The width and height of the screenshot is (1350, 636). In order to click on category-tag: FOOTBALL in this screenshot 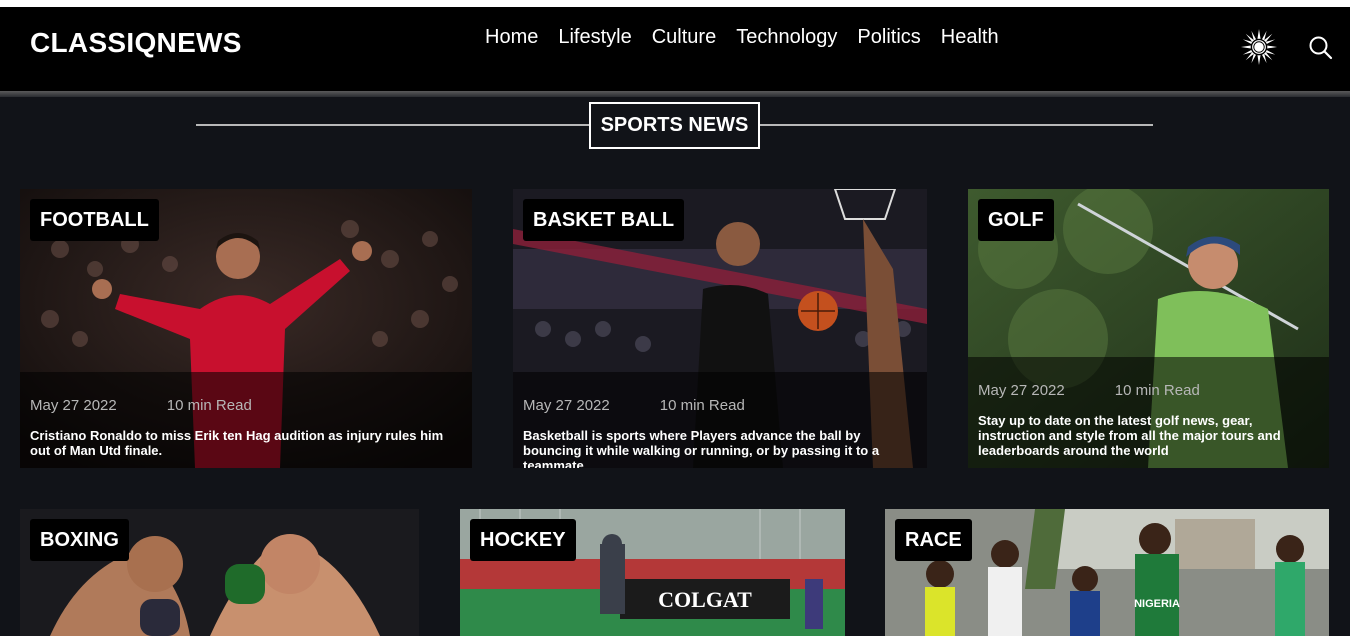, I will do `click(94, 220)`.